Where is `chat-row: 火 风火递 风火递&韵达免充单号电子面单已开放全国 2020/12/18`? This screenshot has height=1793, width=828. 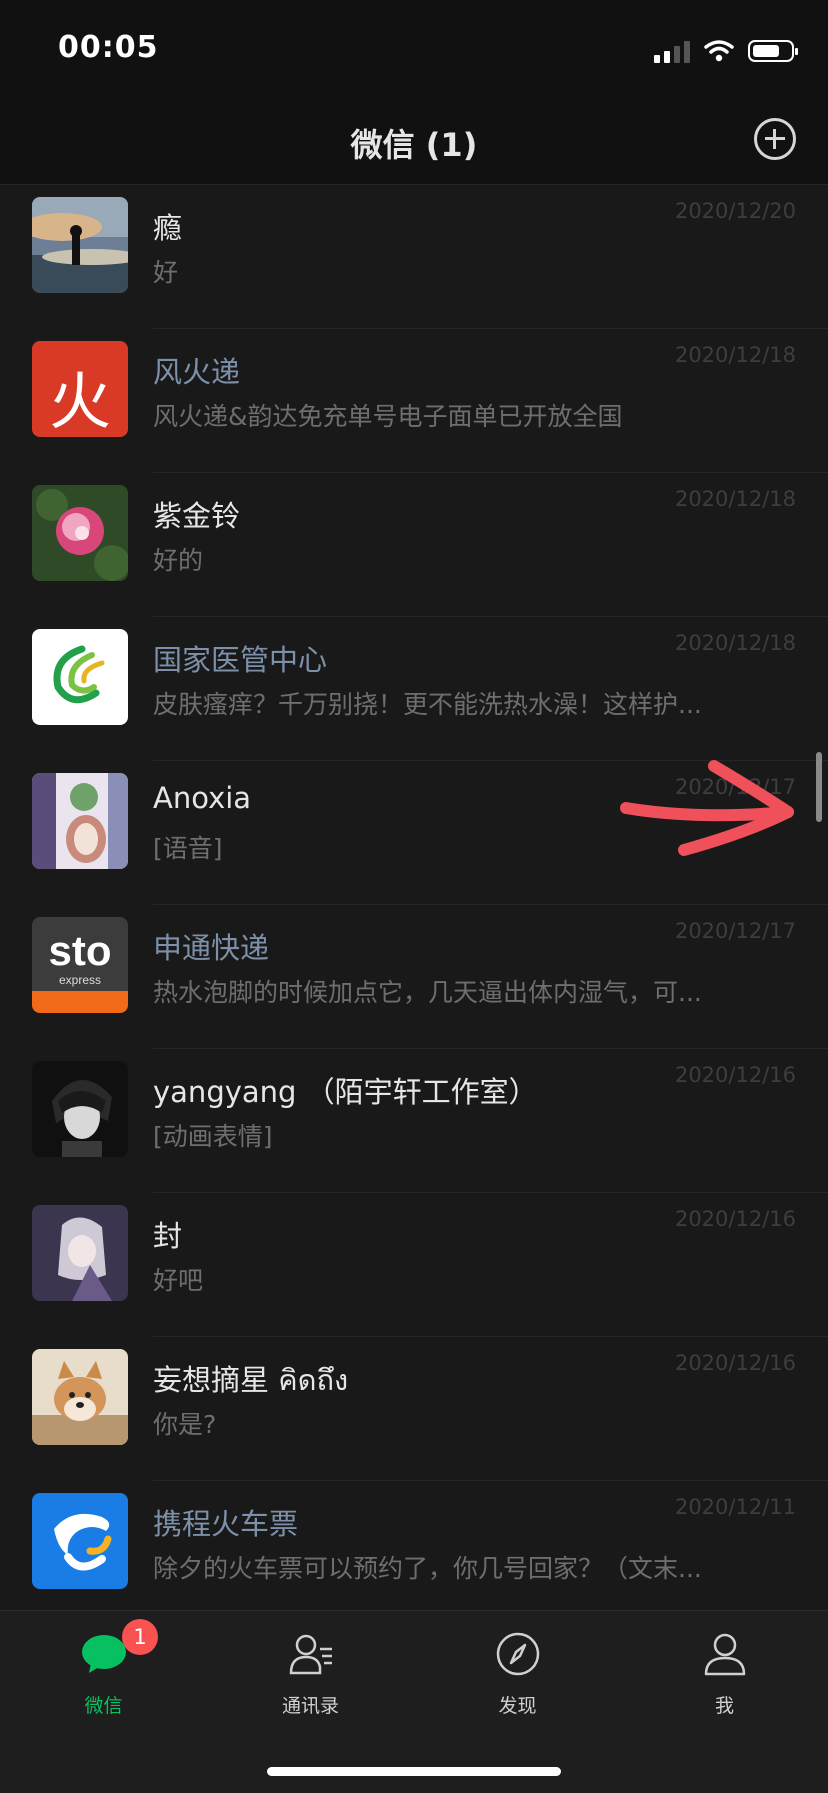 chat-row: 火 风火递 风火递&韵达免充单号电子面单已开放全国 2020/12/18 is located at coordinates (414, 401).